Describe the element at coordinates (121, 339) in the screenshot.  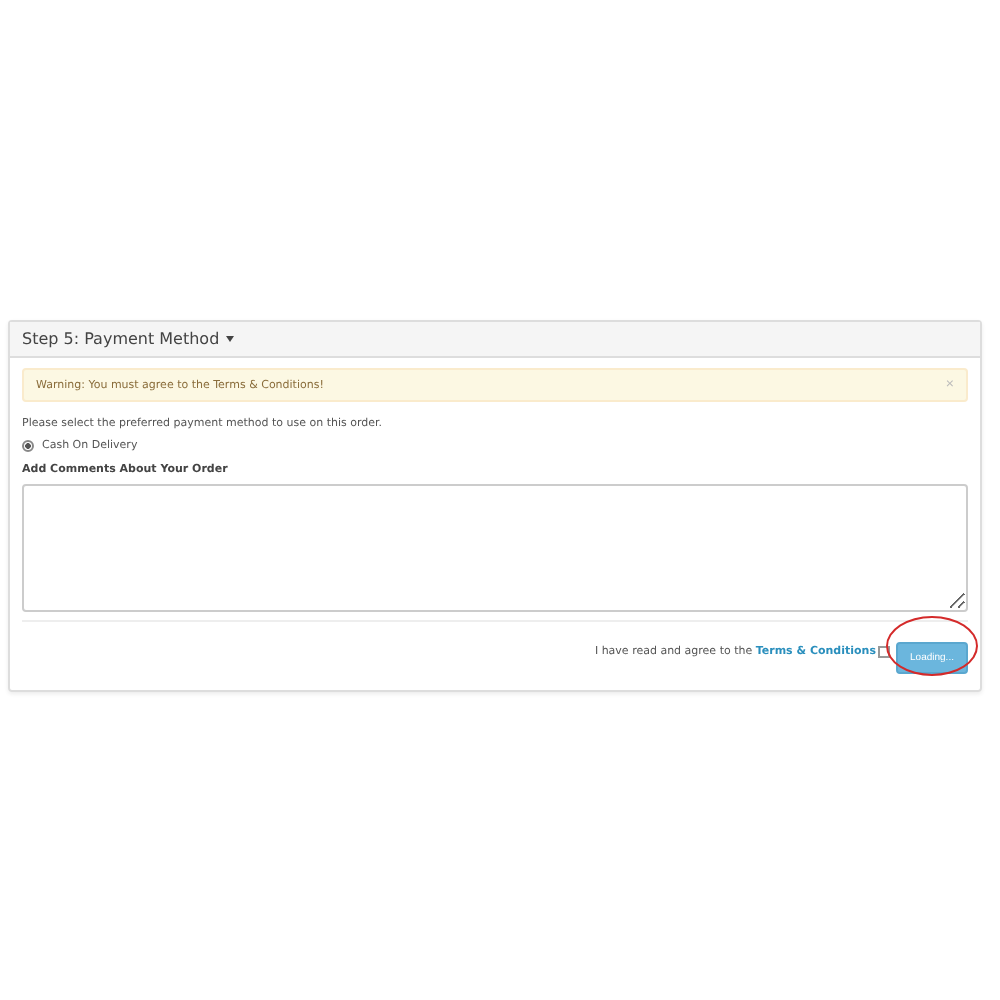
I see `panel-title: Step 5: Payment Method` at that location.